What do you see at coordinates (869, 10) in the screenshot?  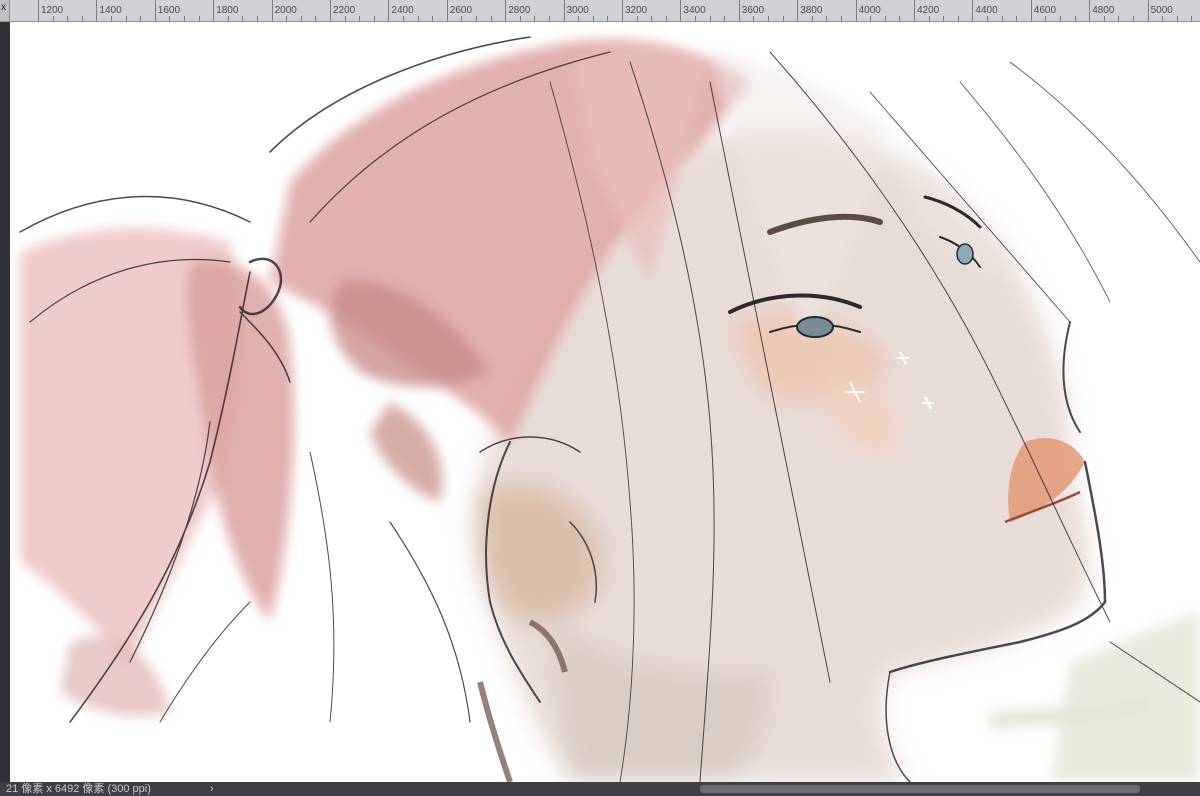 I see `ruler-tick-label: 4000` at bounding box center [869, 10].